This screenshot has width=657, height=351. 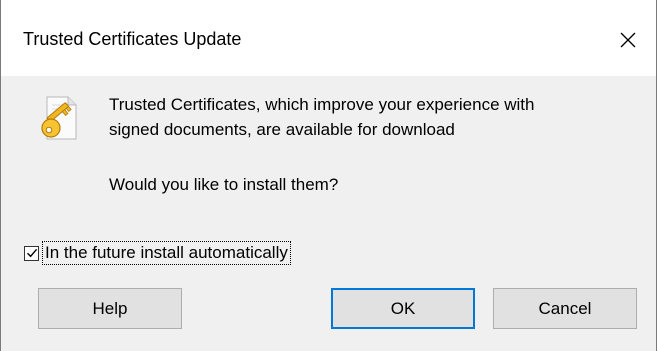 What do you see at coordinates (403, 308) in the screenshot?
I see `ok-button: OK` at bounding box center [403, 308].